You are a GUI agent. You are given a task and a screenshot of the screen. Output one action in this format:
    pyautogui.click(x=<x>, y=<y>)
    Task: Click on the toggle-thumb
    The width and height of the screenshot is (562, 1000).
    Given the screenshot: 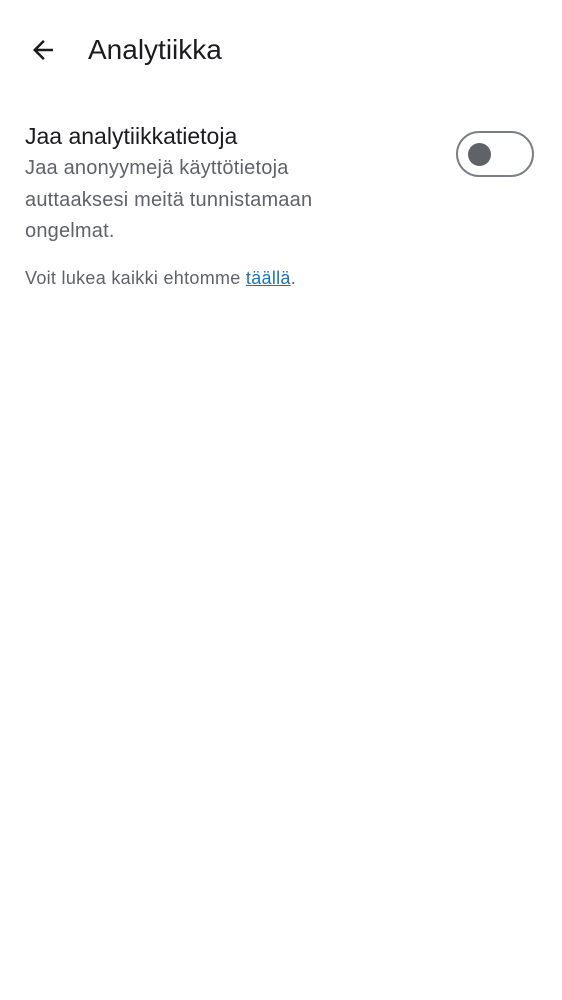 What is the action you would take?
    pyautogui.click(x=479, y=154)
    